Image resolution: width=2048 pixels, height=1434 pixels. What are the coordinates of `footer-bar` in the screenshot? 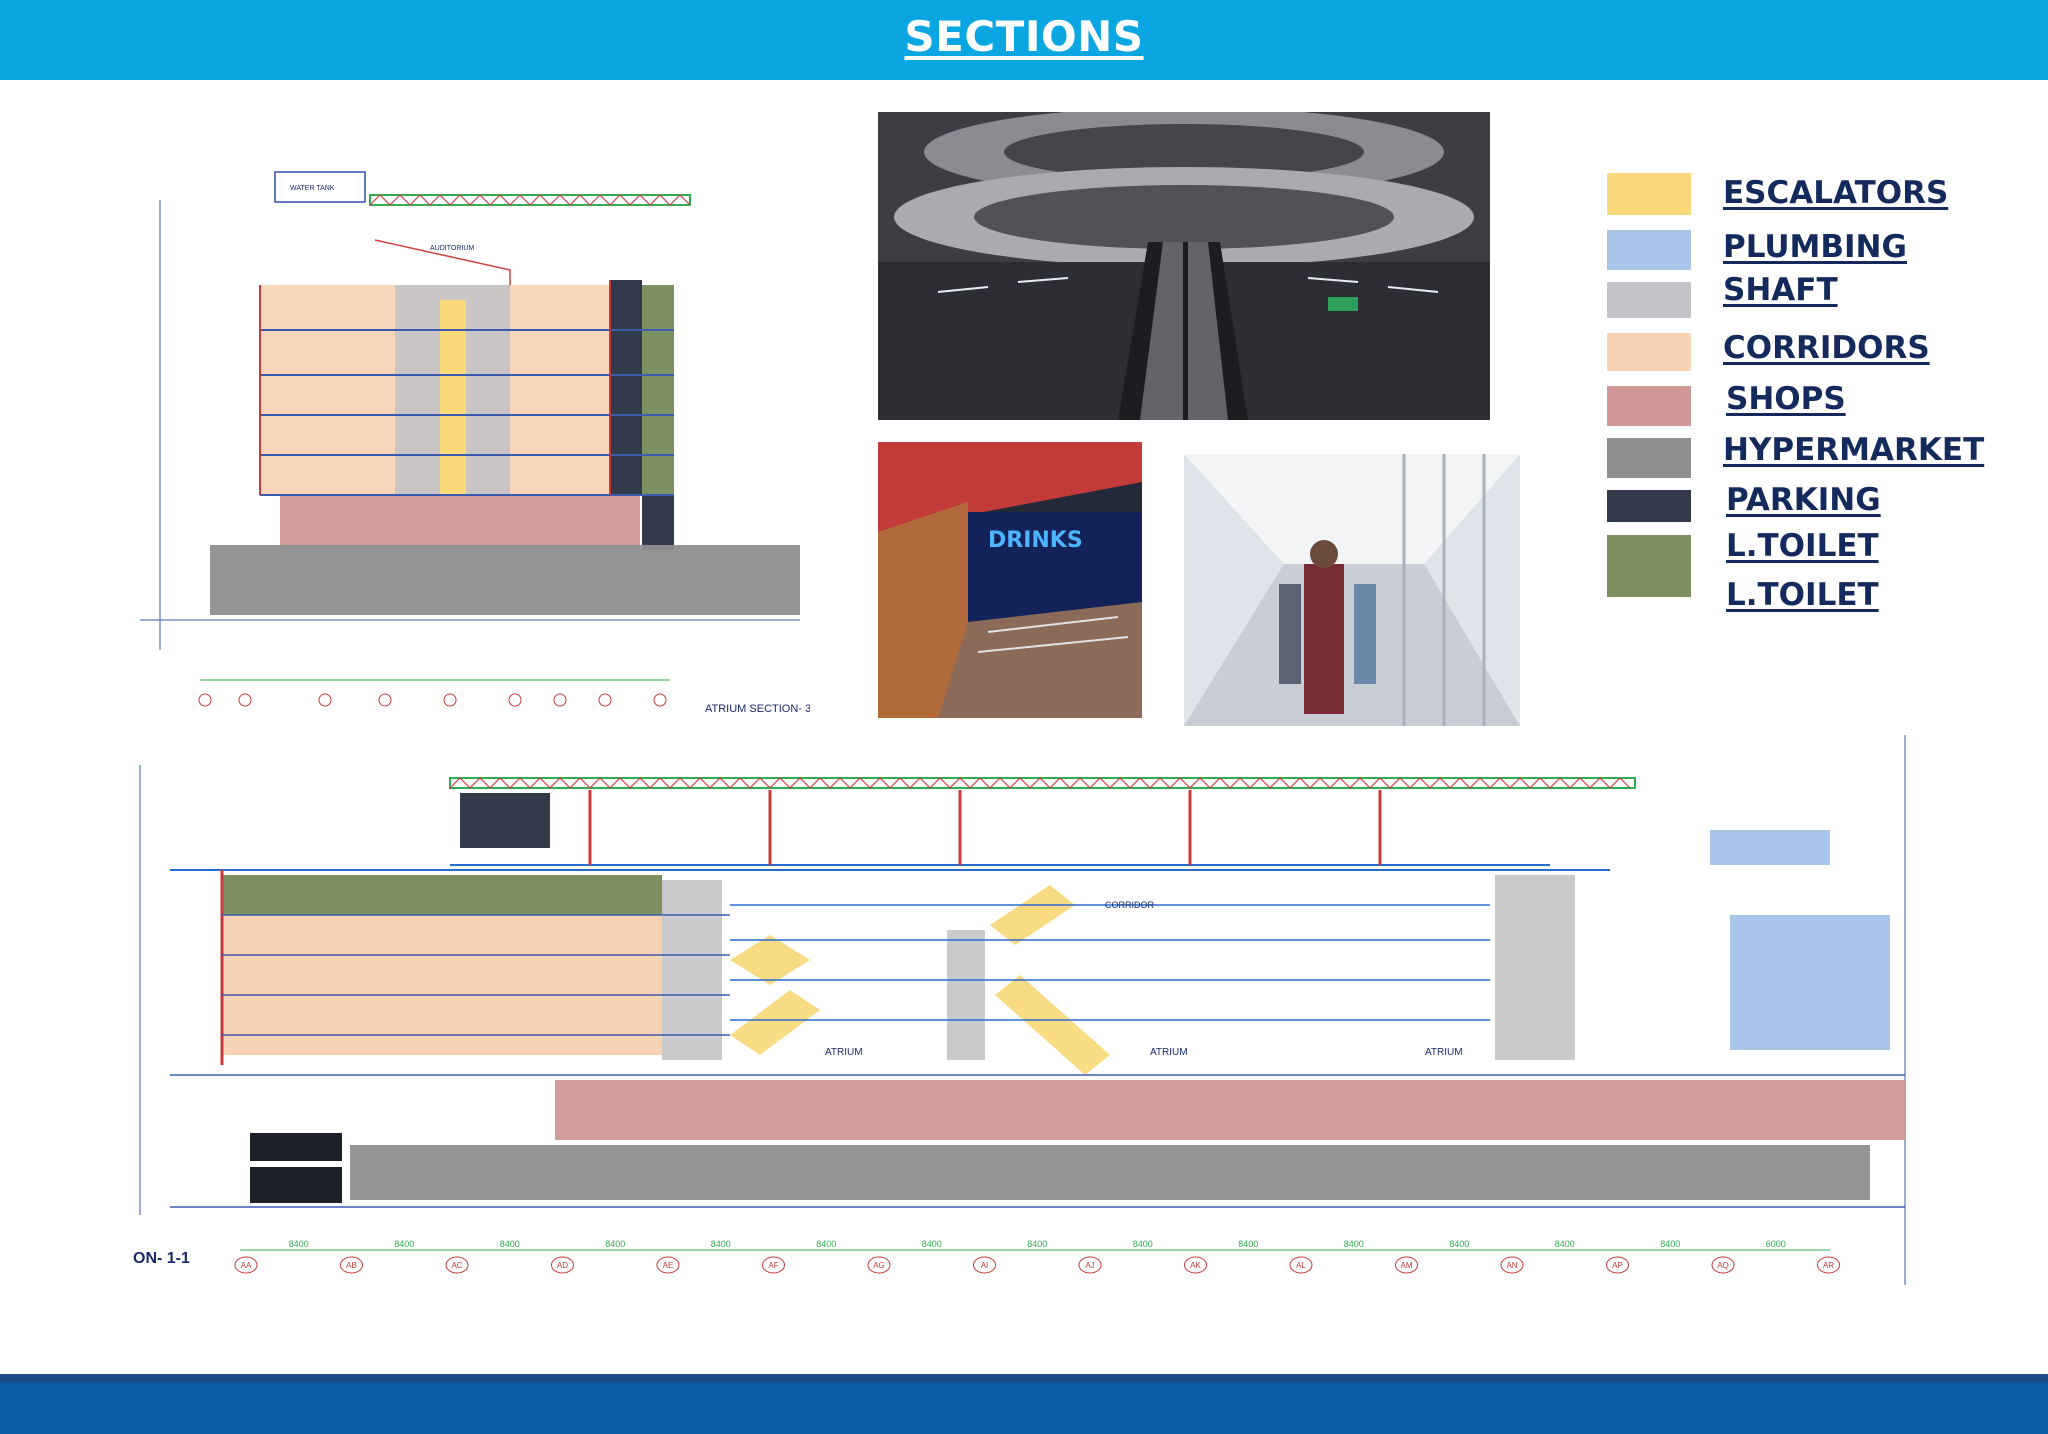 It's located at (1024, 1404).